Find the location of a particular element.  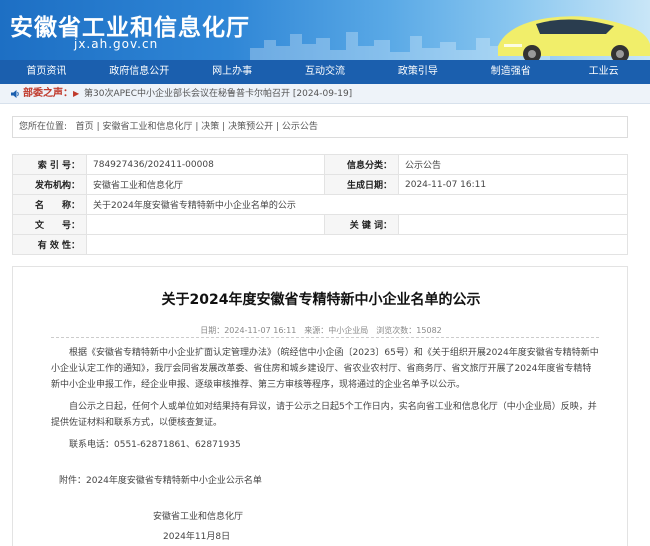

index-label: 索 引 号： is located at coordinates (49, 164).